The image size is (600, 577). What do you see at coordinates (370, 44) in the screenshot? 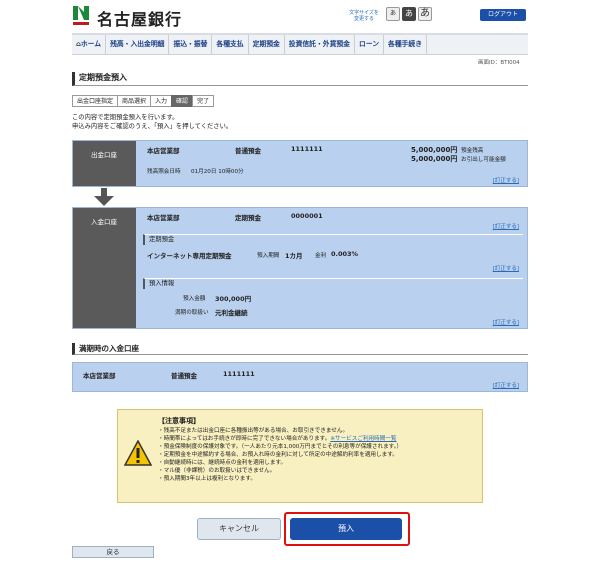
I see `nav-loan: ローン` at bounding box center [370, 44].